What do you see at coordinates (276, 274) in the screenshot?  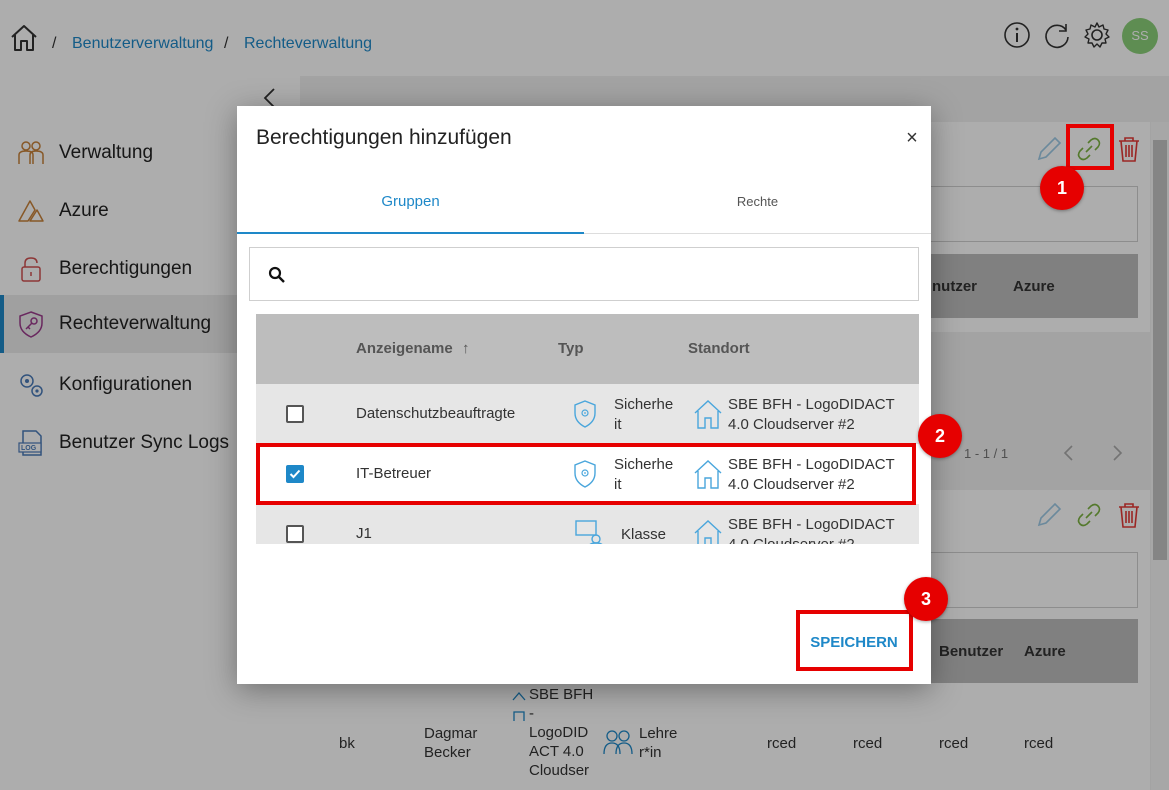 I see `search-icon` at bounding box center [276, 274].